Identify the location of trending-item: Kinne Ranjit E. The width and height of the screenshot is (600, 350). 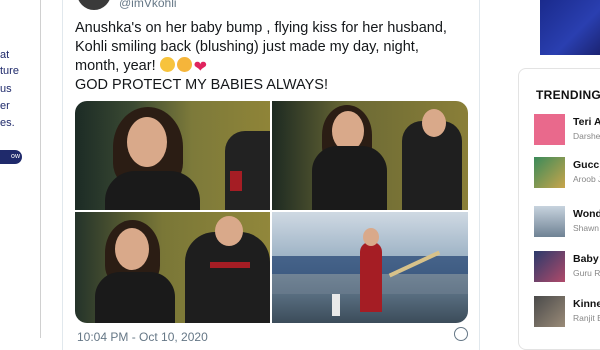
(567, 312).